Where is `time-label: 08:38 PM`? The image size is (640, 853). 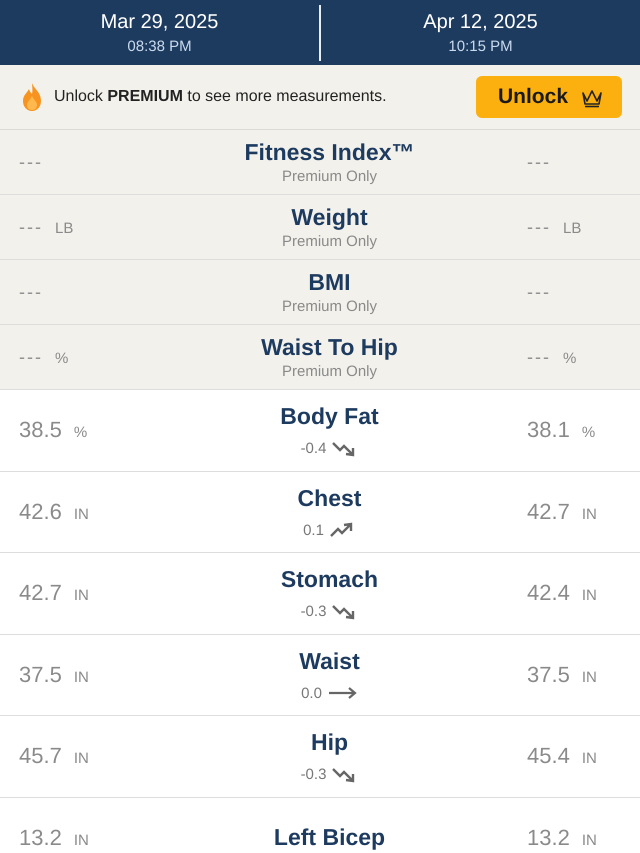 time-label: 08:38 PM is located at coordinates (159, 46).